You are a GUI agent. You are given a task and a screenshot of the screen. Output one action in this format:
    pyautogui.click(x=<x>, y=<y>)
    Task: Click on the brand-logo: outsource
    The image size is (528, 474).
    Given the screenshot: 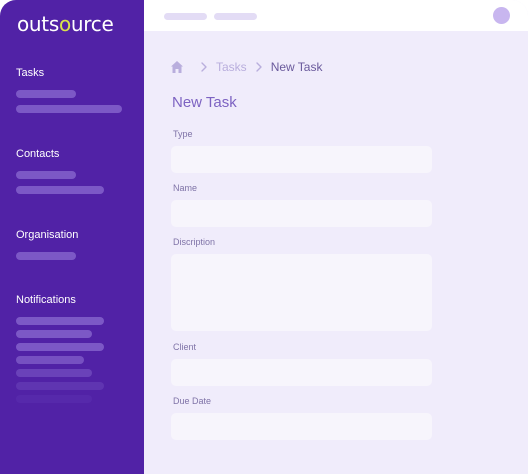 What is the action you would take?
    pyautogui.click(x=65, y=24)
    